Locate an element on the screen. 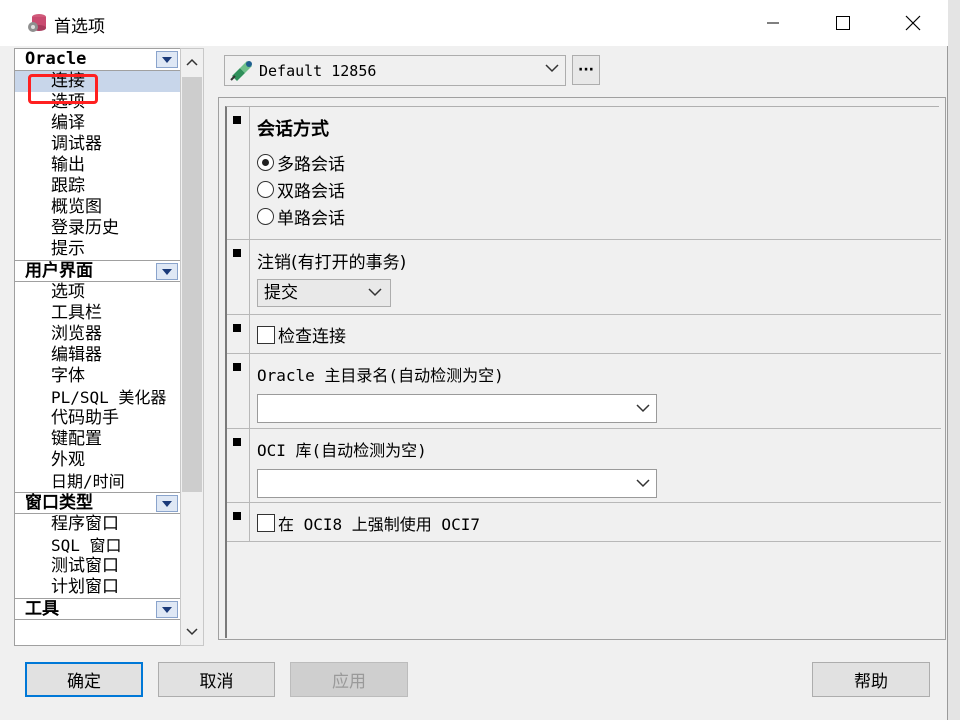  tree-item-trace: 跟踪 is located at coordinates (97, 186).